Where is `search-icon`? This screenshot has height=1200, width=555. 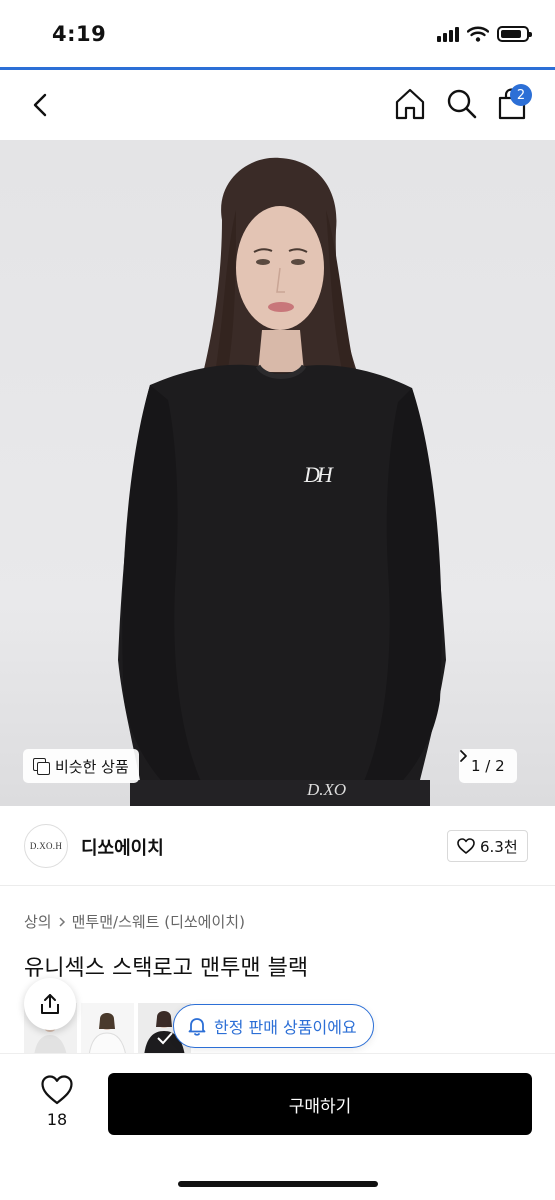
search-icon is located at coordinates (462, 104).